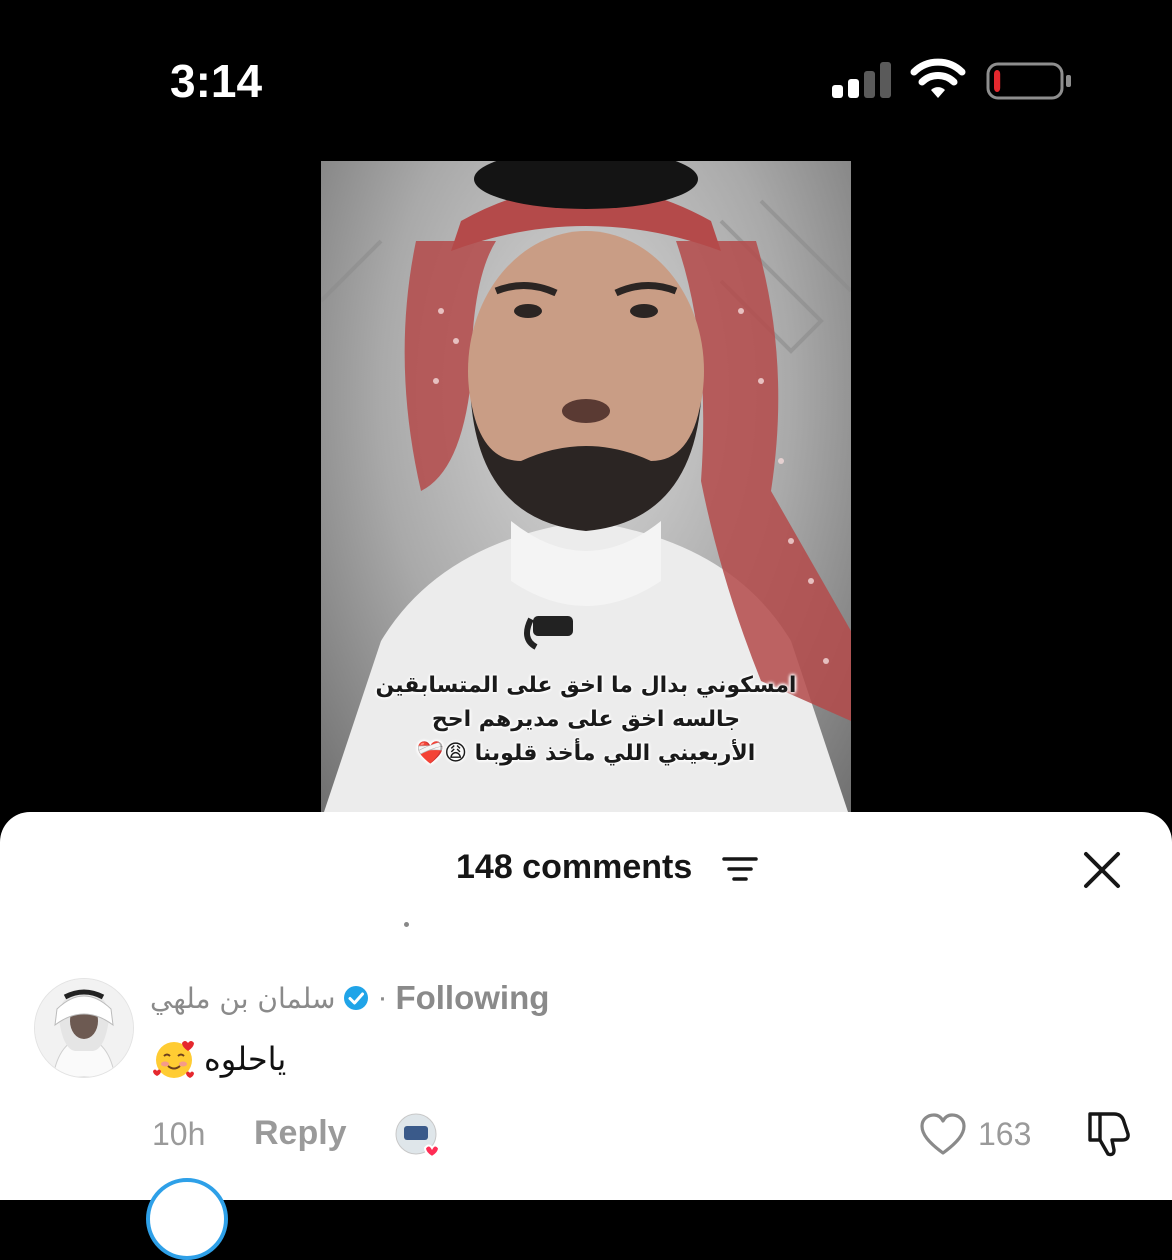  What do you see at coordinates (300, 1133) in the screenshot?
I see `reply-button: Reply` at bounding box center [300, 1133].